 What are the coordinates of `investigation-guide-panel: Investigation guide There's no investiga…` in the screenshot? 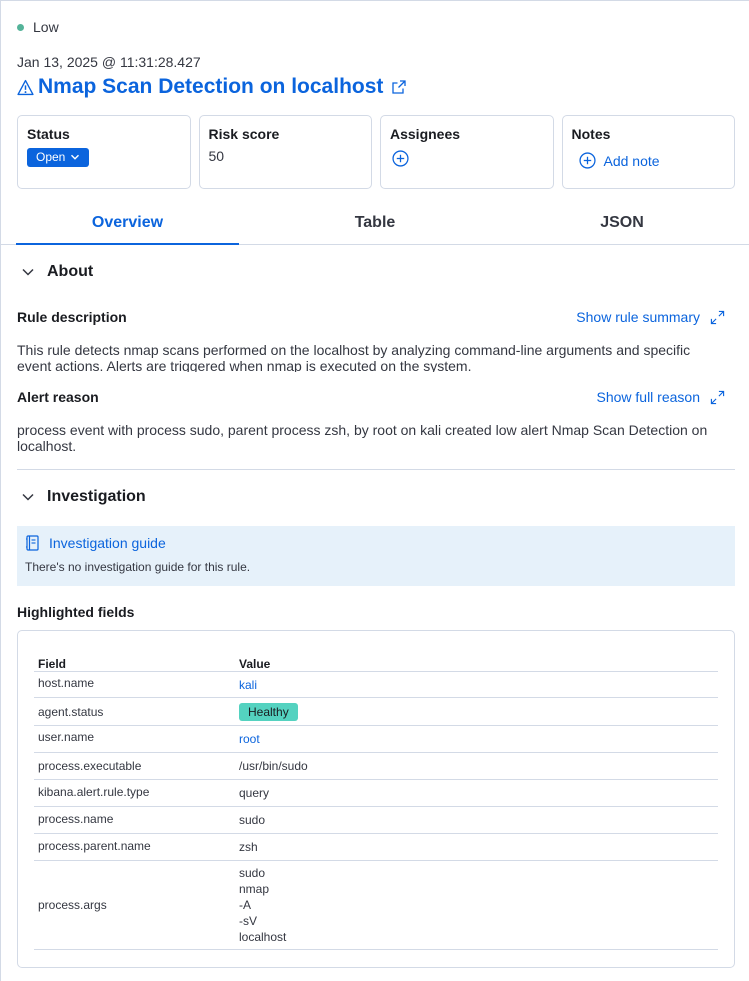 It's located at (376, 556).